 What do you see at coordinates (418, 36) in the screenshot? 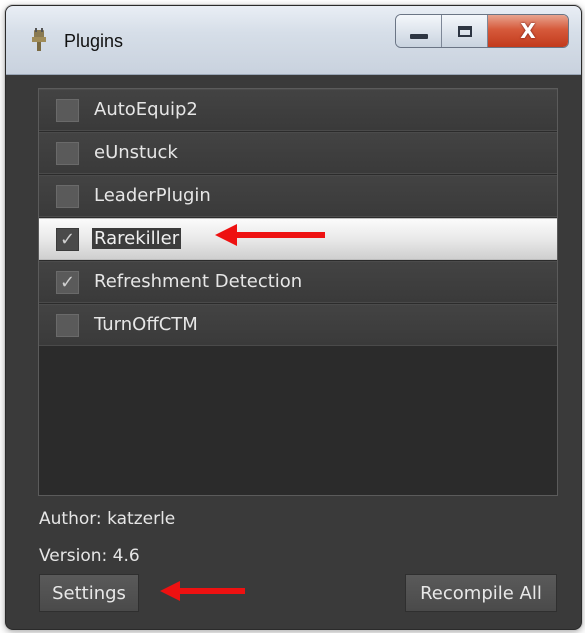
I see `minimize-icon` at bounding box center [418, 36].